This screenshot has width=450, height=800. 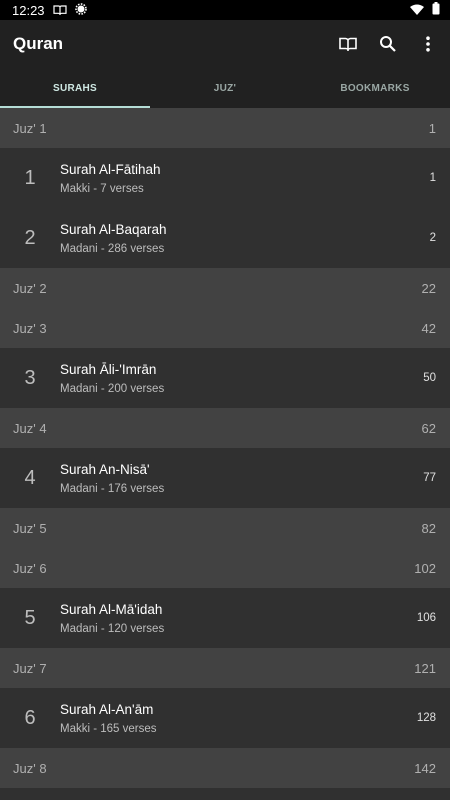 What do you see at coordinates (30, 128) in the screenshot?
I see `juz-label: Juz' 1` at bounding box center [30, 128].